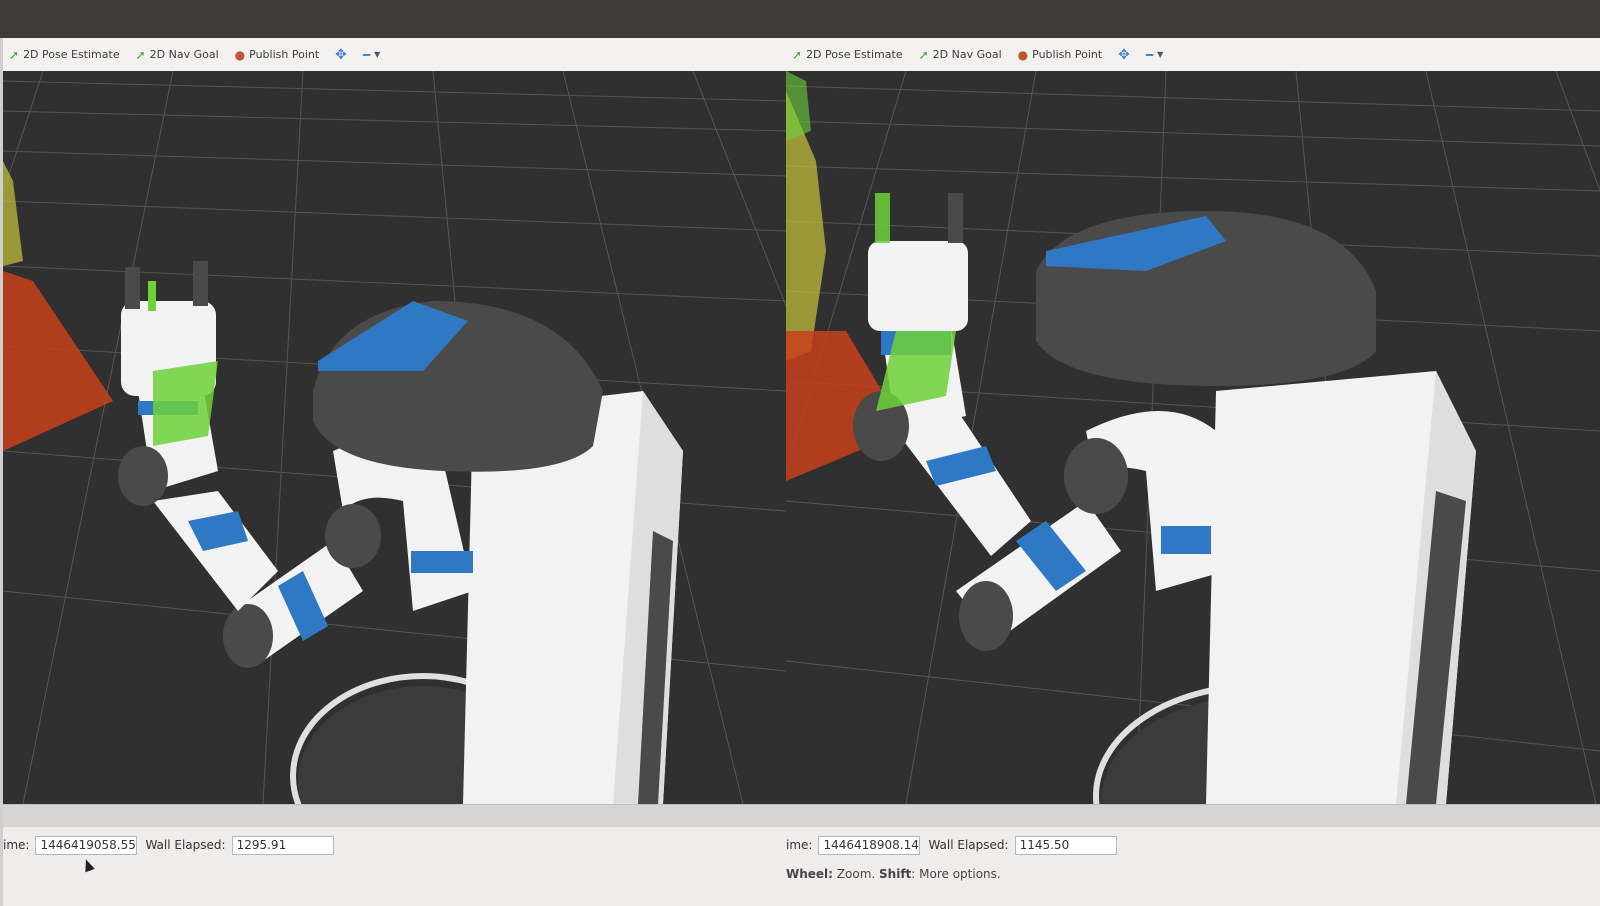 This screenshot has width=1600, height=906. I want to click on ros-time-field: 1446419058.55, so click(86, 845).